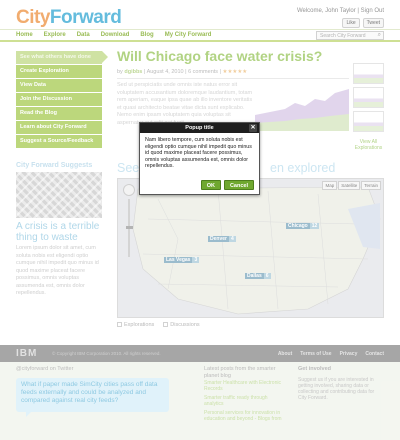 The height and width of the screenshot is (440, 400). What do you see at coordinates (210, 185) in the screenshot?
I see `ok-button: OK` at bounding box center [210, 185].